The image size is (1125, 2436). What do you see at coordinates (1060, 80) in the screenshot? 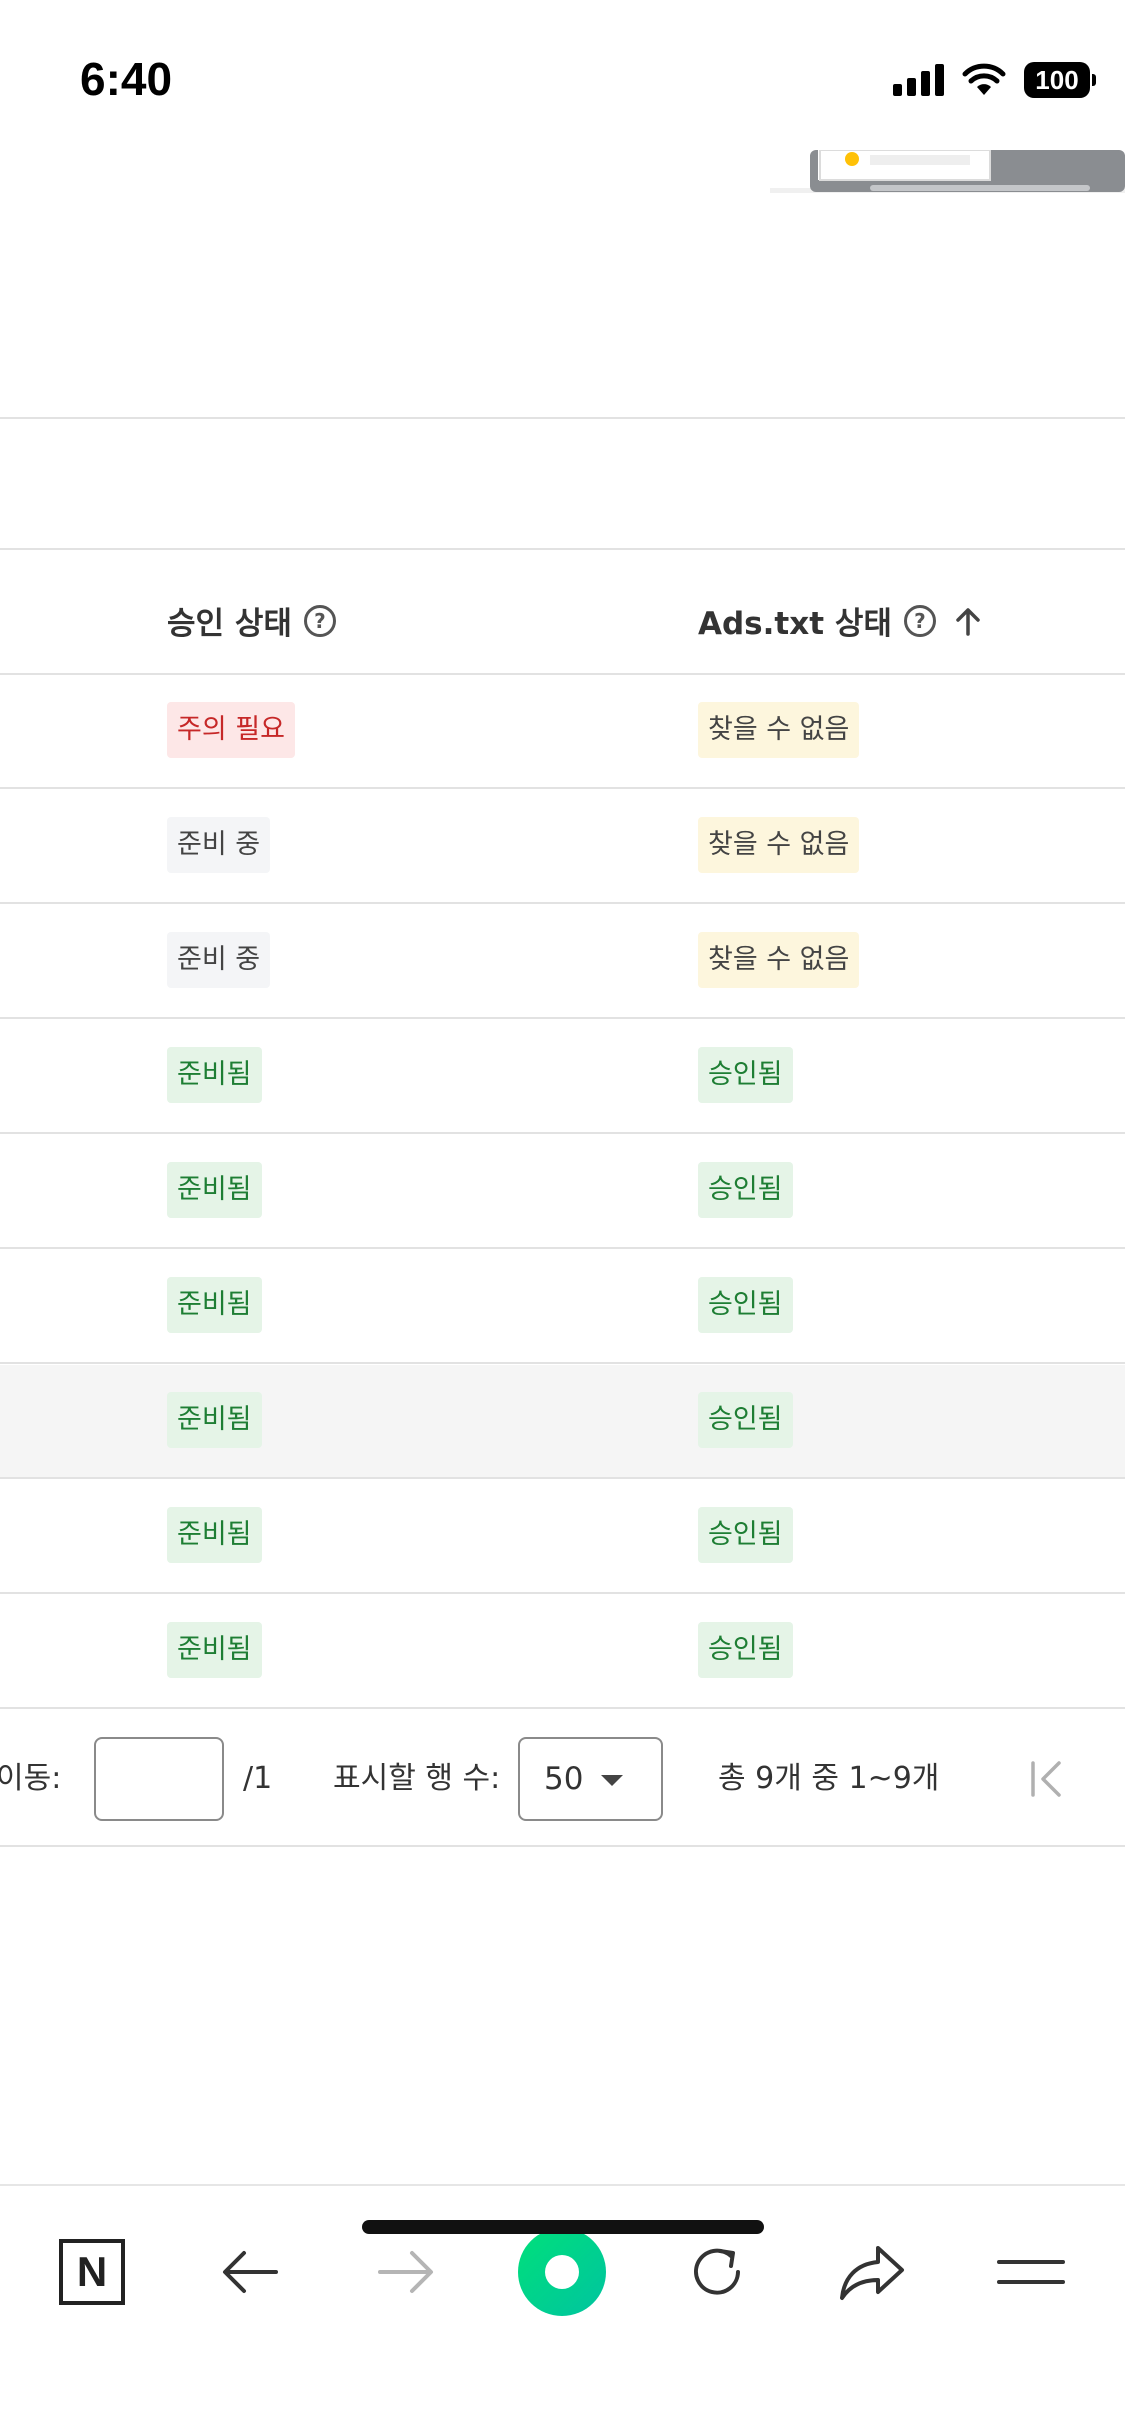
I see `battery-icon: 100` at bounding box center [1060, 80].